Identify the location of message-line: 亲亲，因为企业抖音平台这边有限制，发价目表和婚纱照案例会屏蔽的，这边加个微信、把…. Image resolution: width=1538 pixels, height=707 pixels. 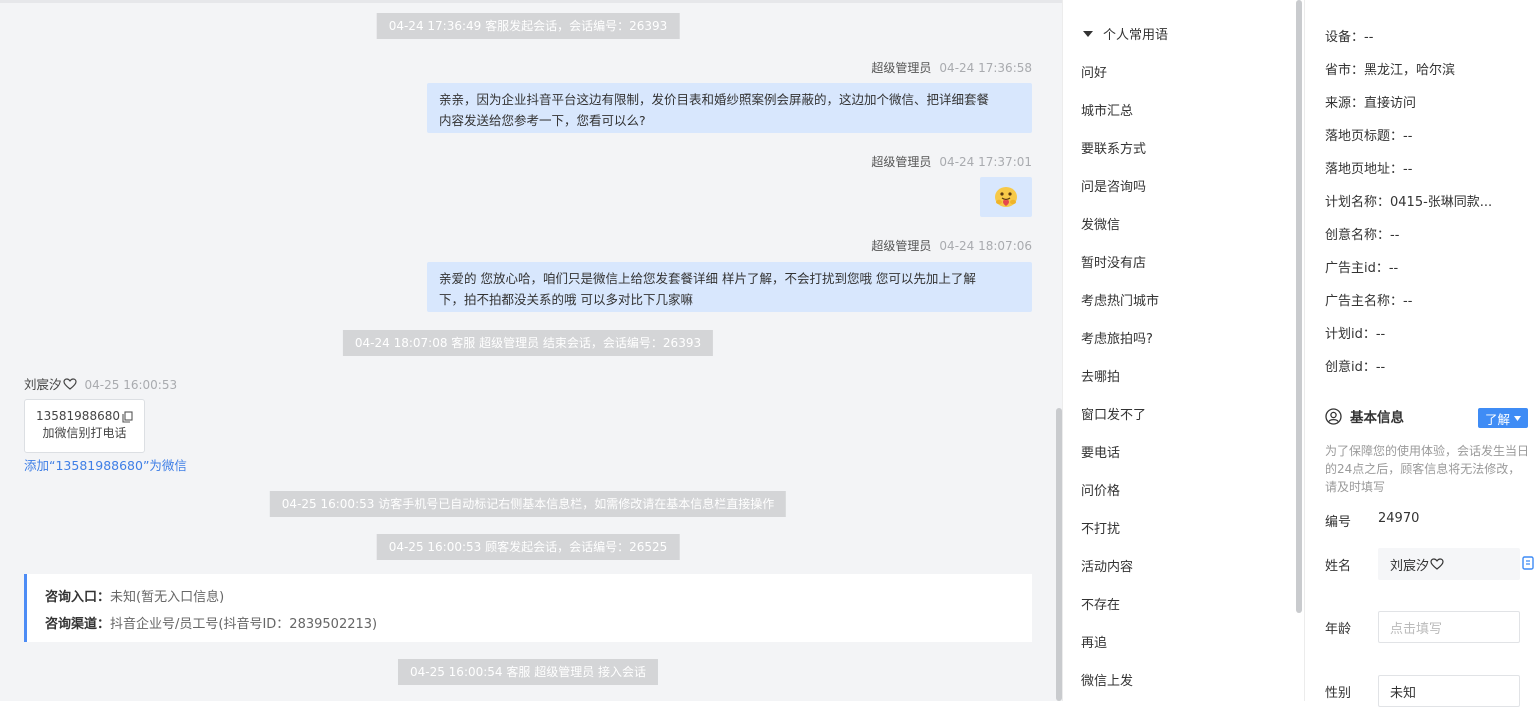
(714, 99).